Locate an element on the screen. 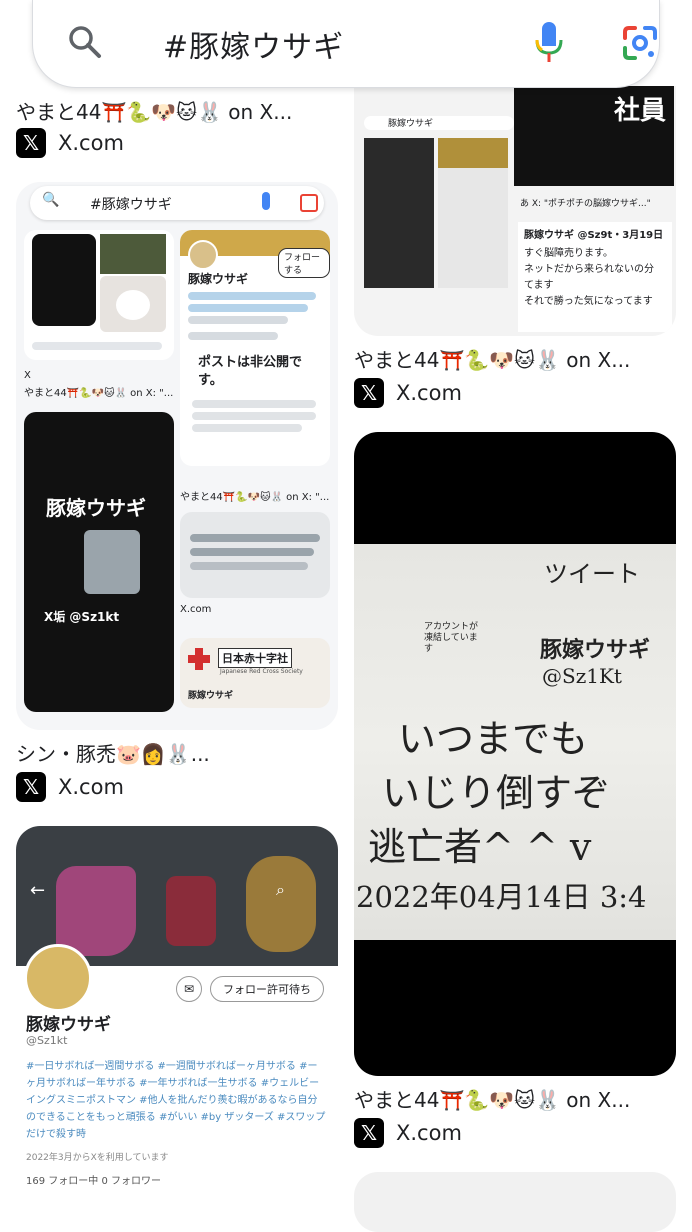 The height and width of the screenshot is (1232, 692). search-input: #豚嫁ウサギ is located at coordinates (253, 44).